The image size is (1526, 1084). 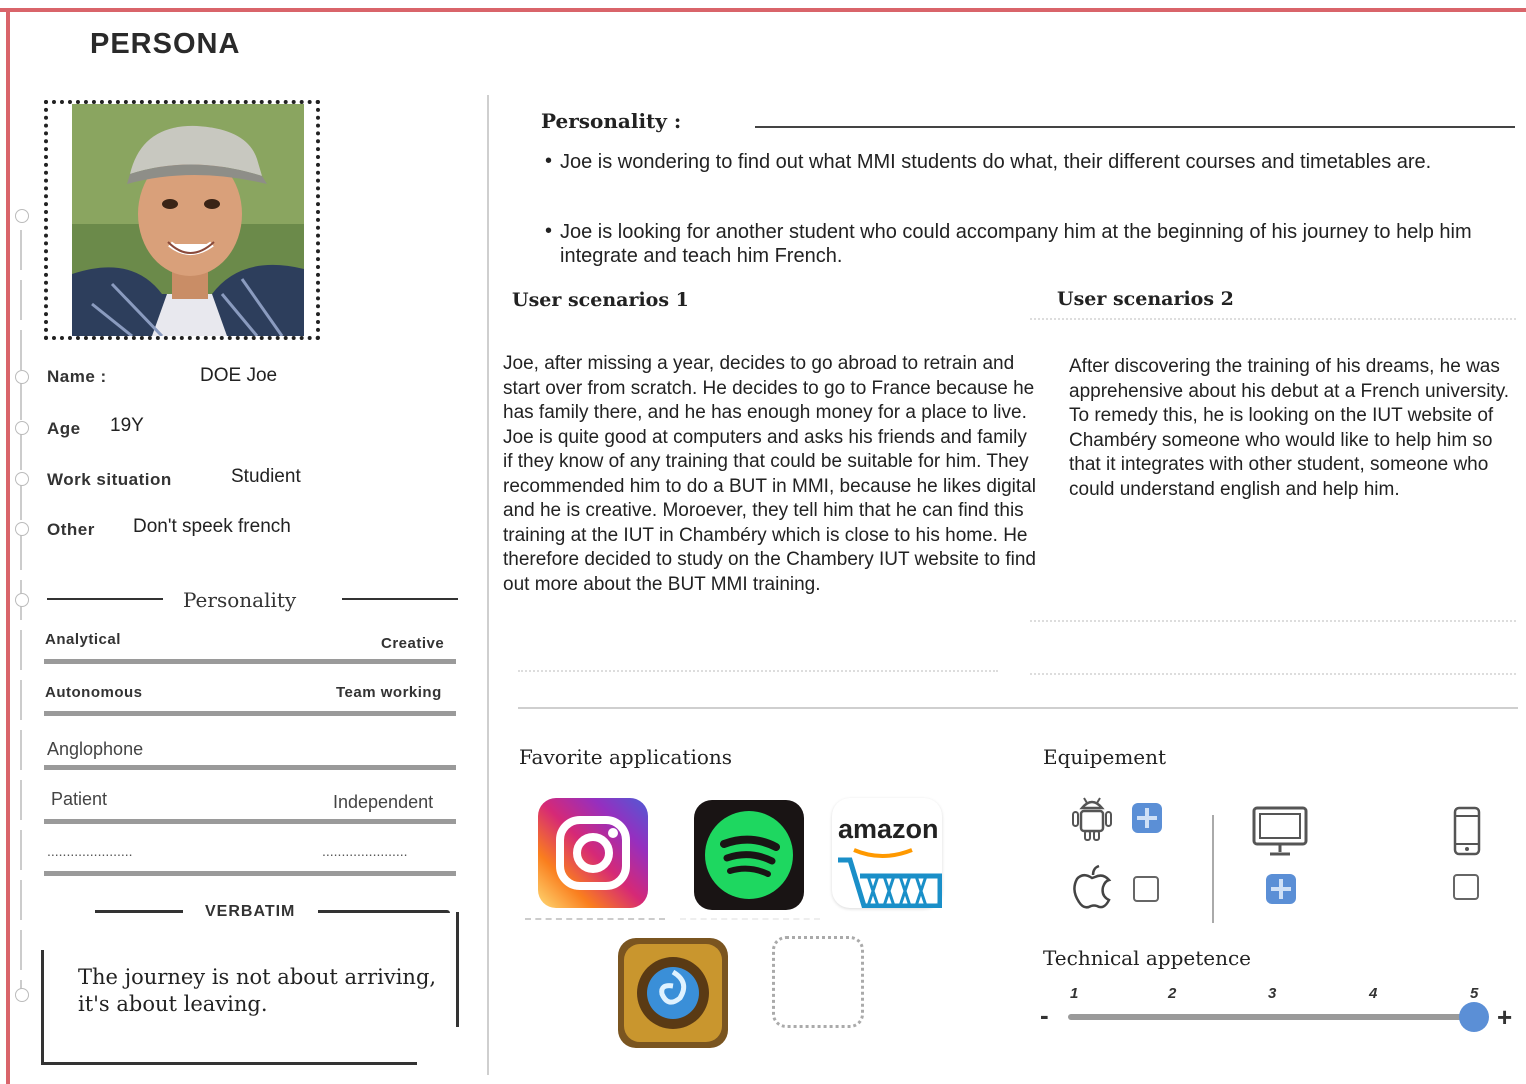 I want to click on age-label: Age, so click(x=64, y=428).